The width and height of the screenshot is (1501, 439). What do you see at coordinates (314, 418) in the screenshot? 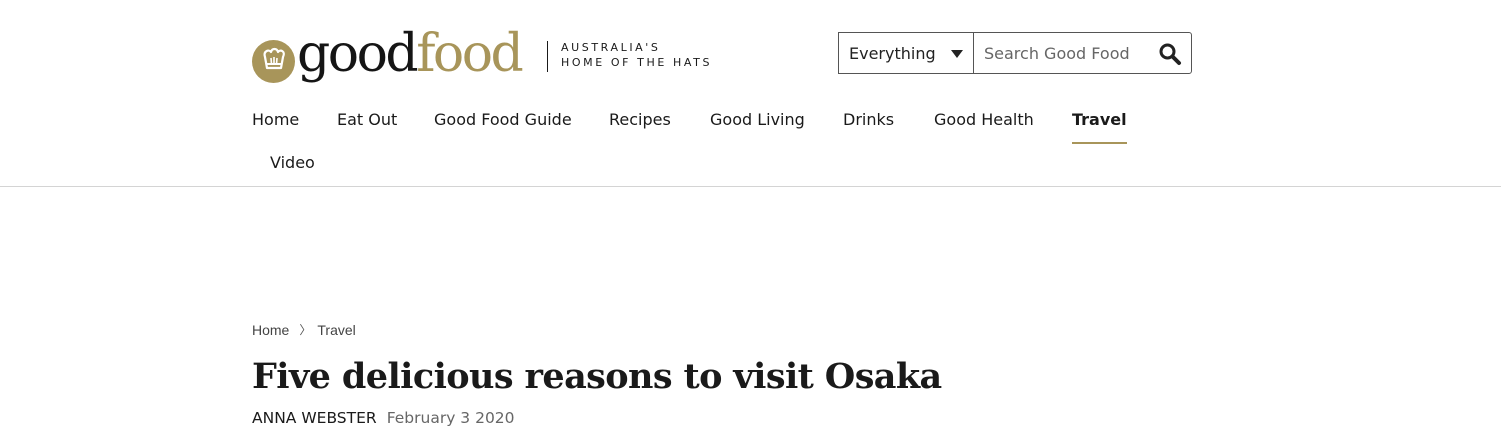
I see `author-link: ANNA WEBSTER` at bounding box center [314, 418].